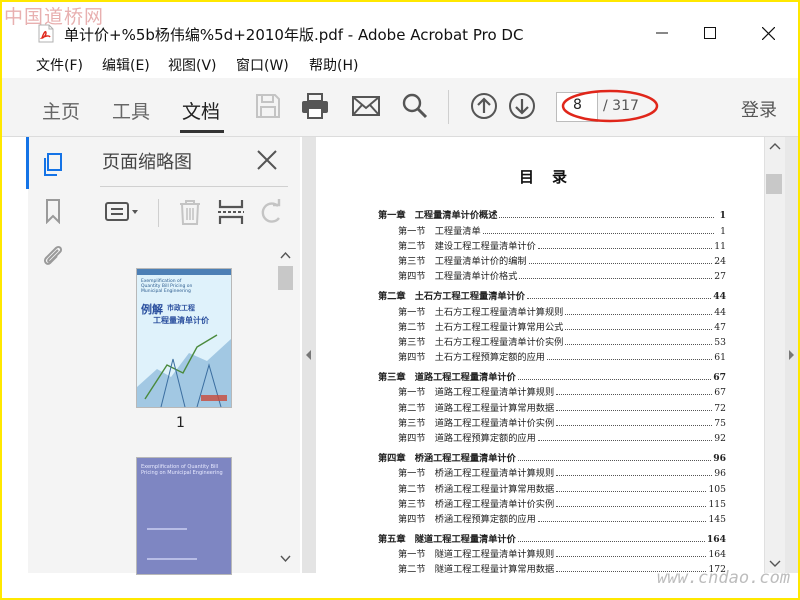 The width and height of the screenshot is (800, 600). Describe the element at coordinates (476, 473) in the screenshot. I see `toc-entry-label: 第一节 桥涵工程工程量清单计算规则` at that location.